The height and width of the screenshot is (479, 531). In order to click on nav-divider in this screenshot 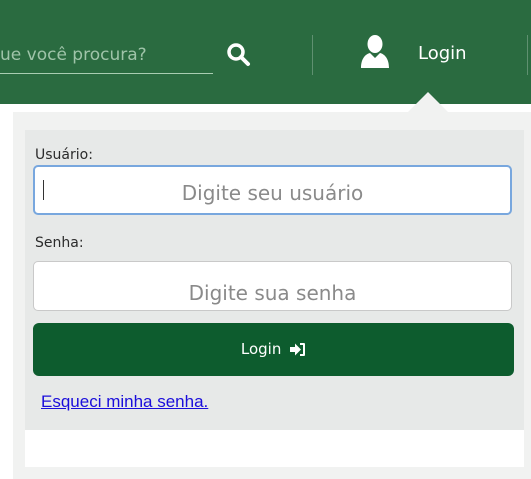, I will do `click(312, 55)`.